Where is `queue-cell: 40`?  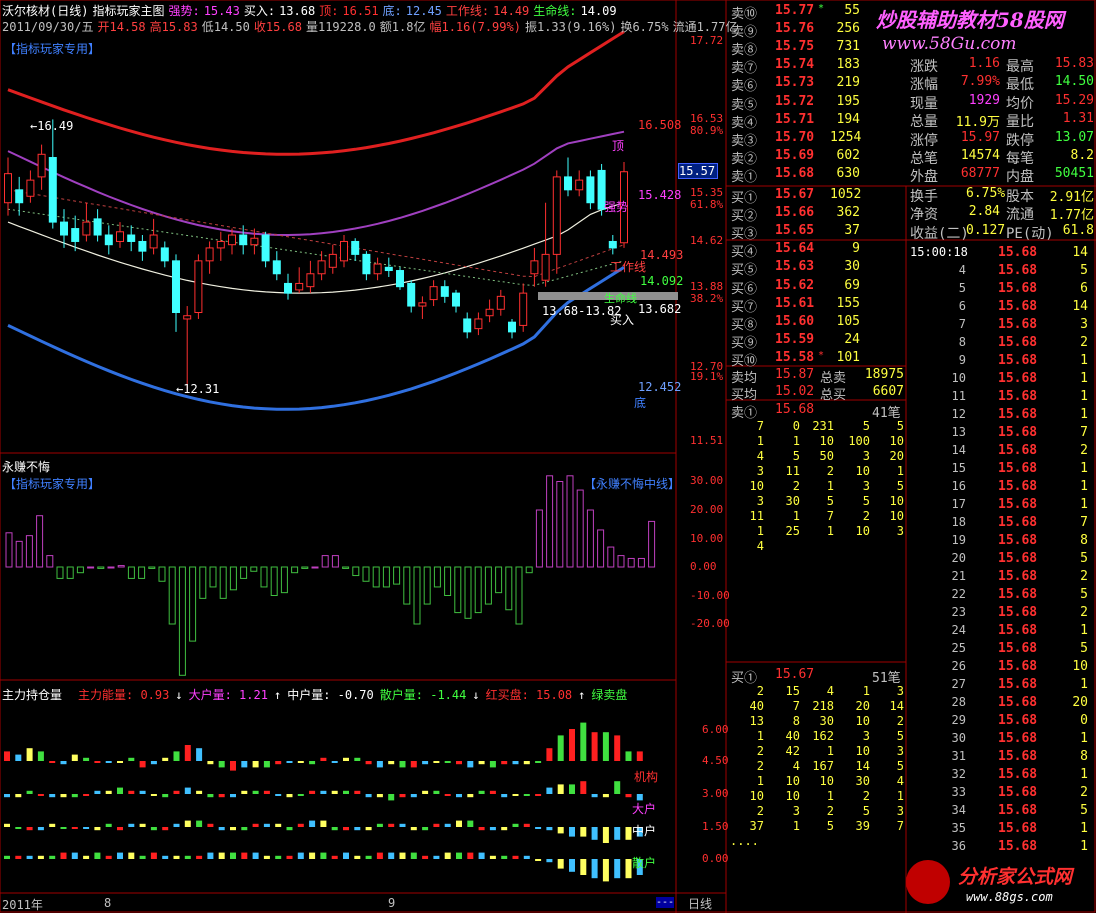
queue-cell: 40 is located at coordinates (792, 736).